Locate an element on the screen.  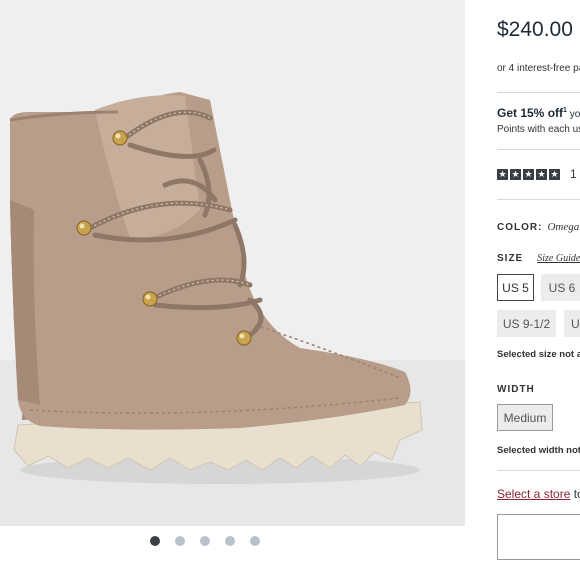
select-store-link: Select a store is located at coordinates (533, 494).